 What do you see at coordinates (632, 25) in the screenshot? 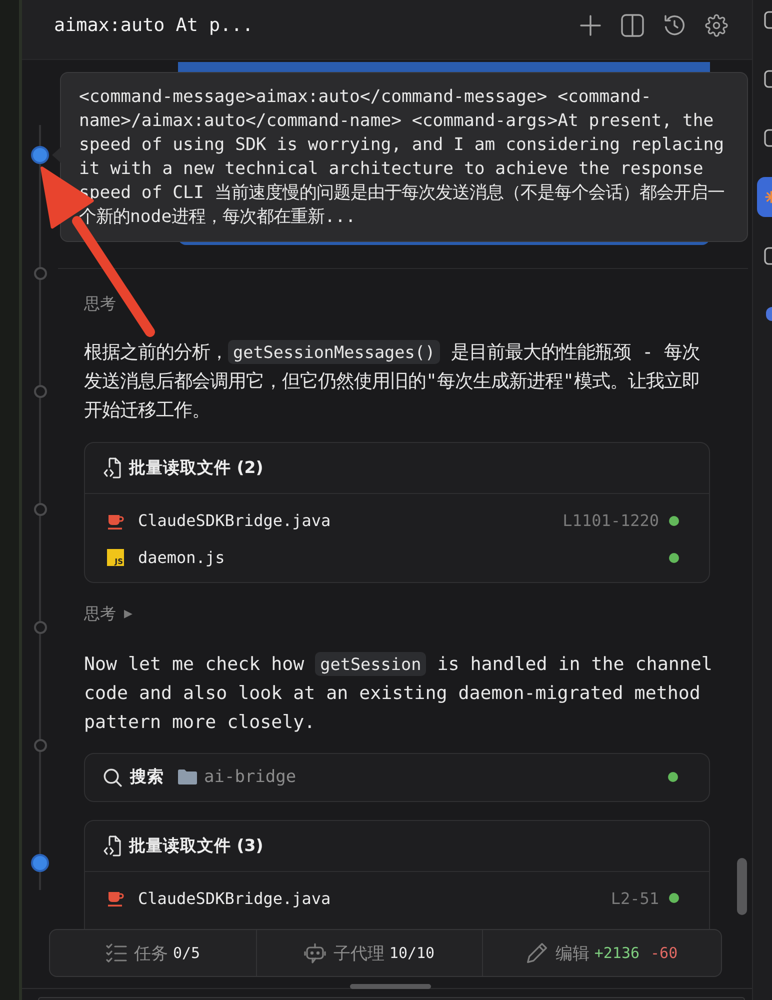
I see `split-view-icon` at bounding box center [632, 25].